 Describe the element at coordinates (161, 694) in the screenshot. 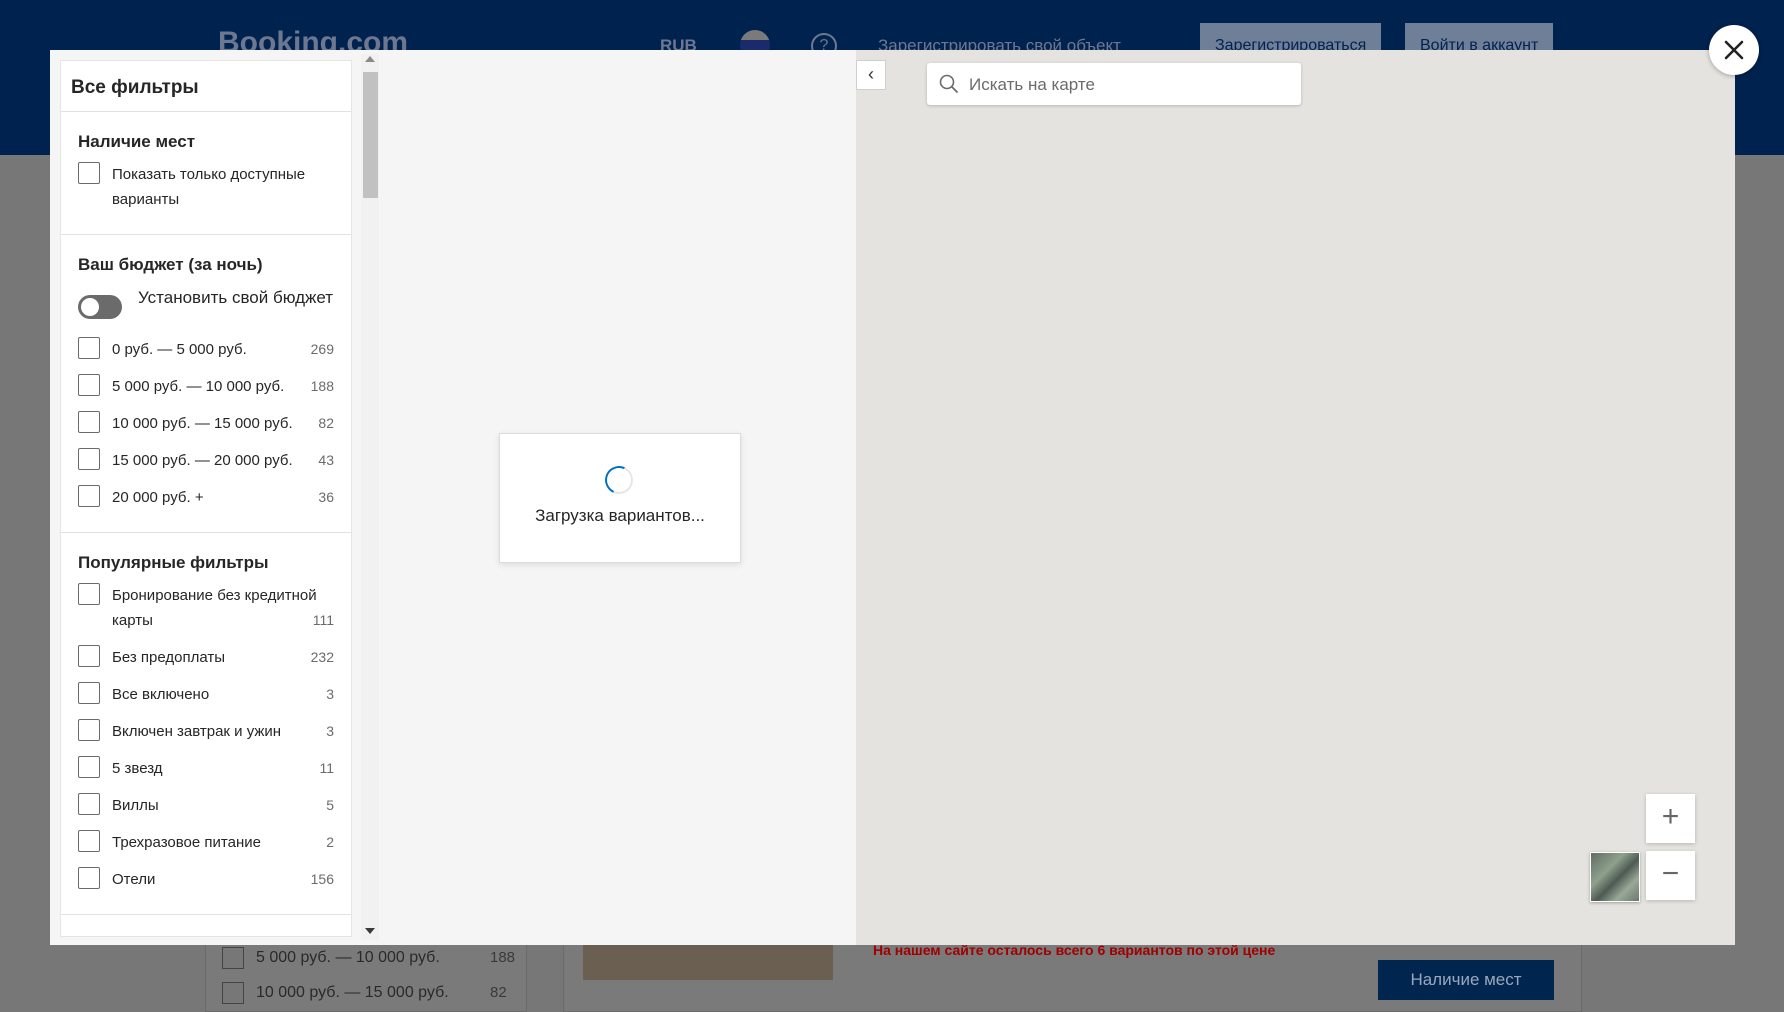

I see `filter-option-label: Все включено` at that location.